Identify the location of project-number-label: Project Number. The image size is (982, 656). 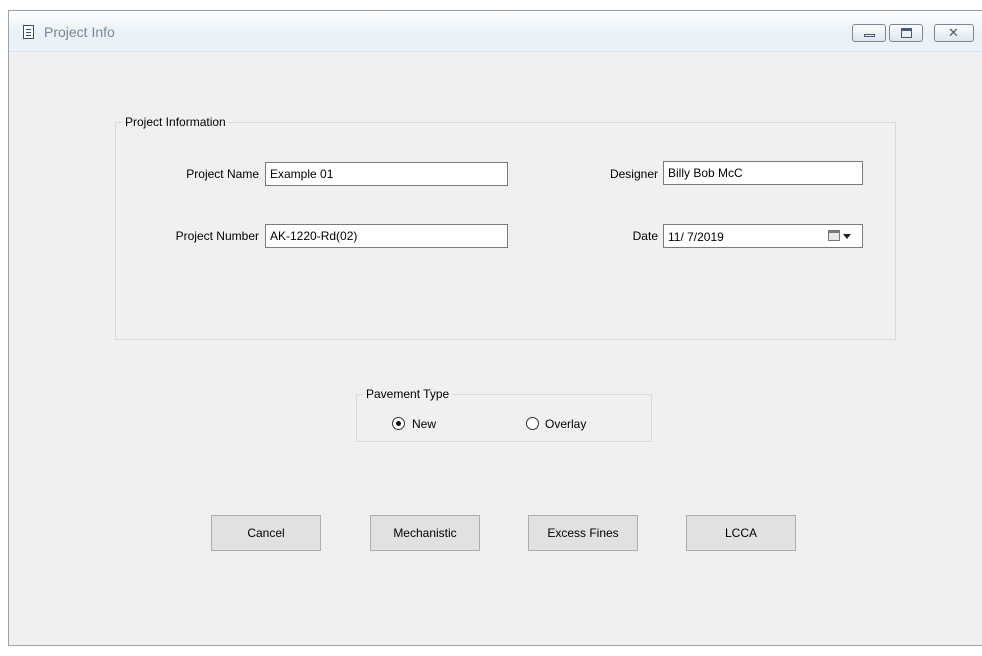
(217, 236).